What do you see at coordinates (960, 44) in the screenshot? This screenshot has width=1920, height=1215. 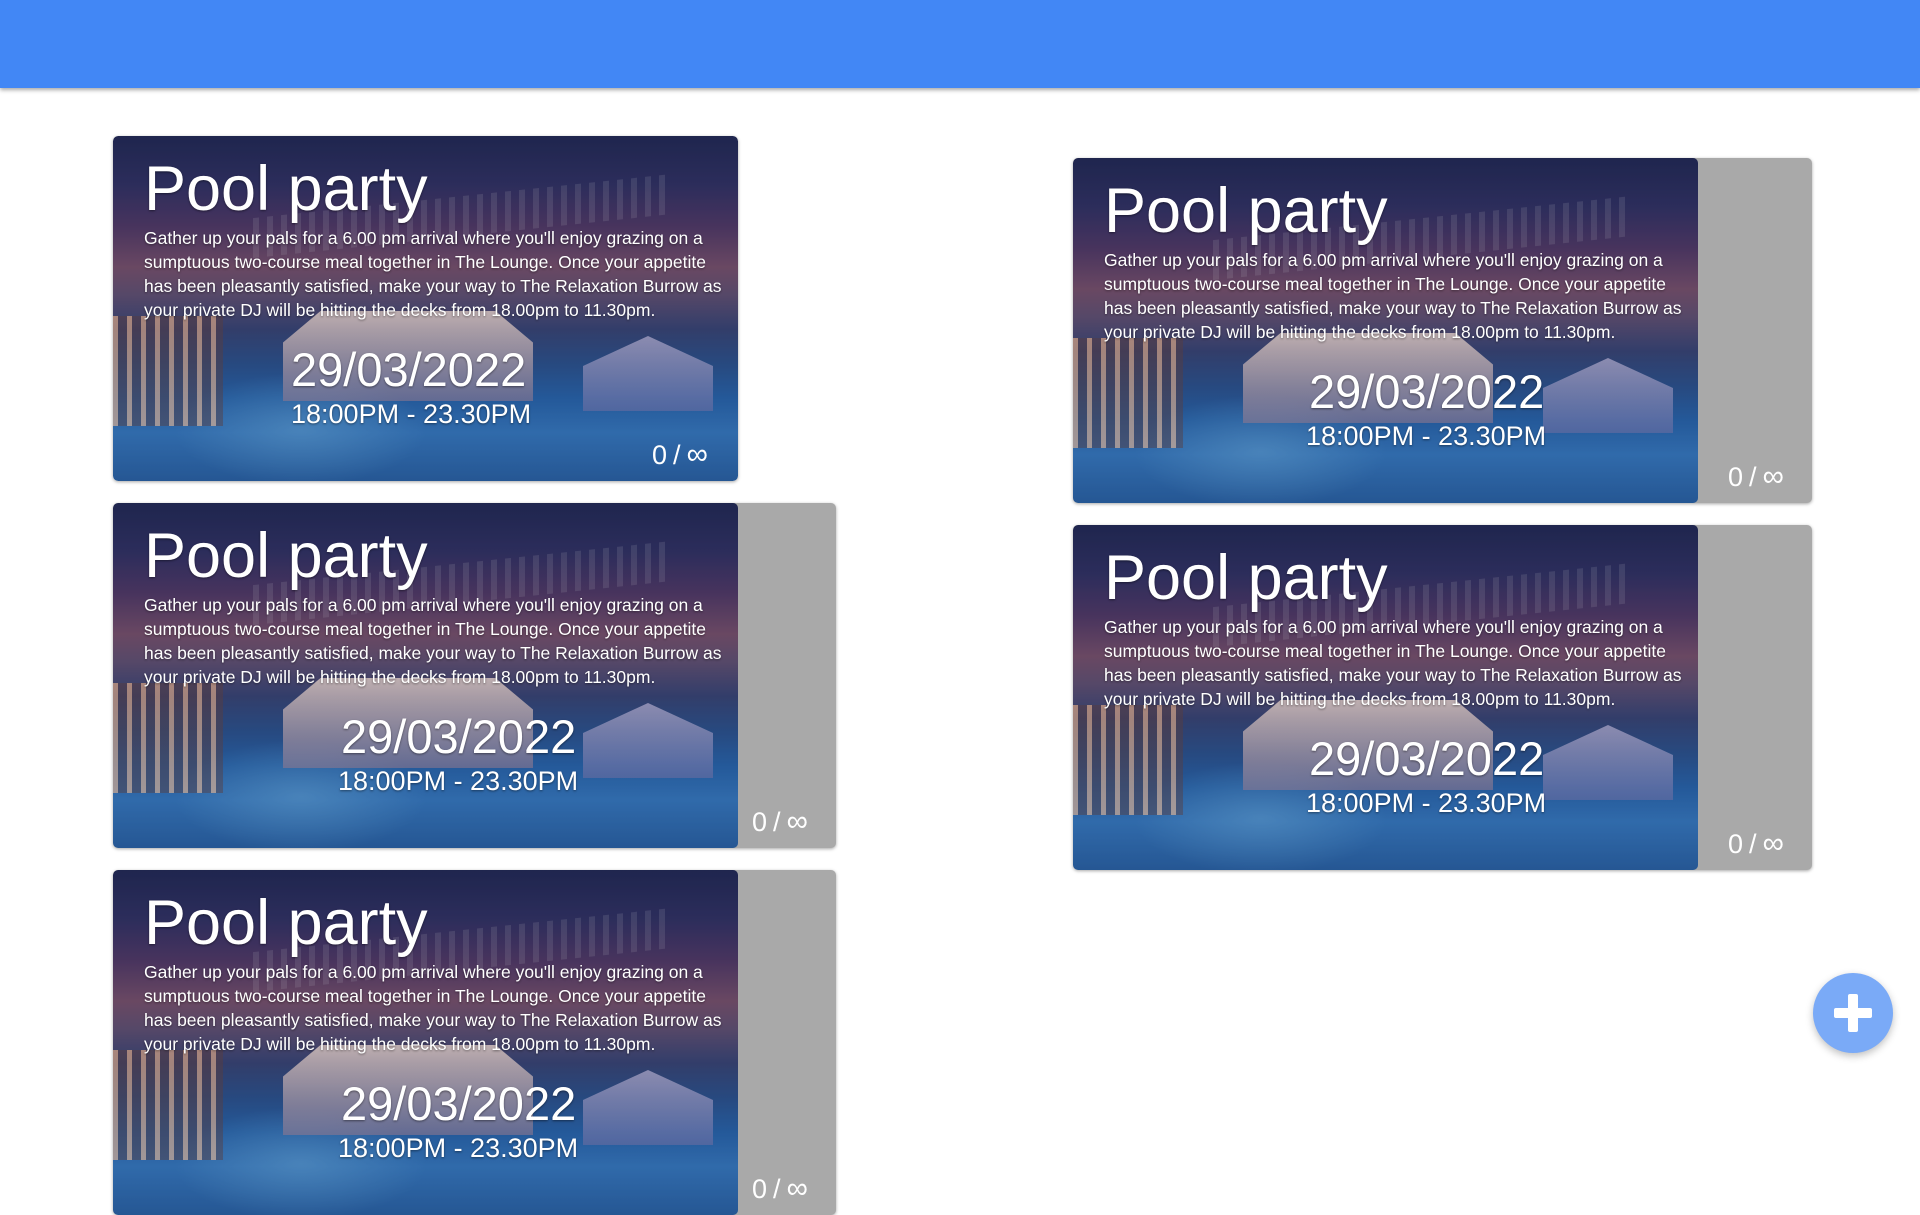 I see `top-app-bar` at bounding box center [960, 44].